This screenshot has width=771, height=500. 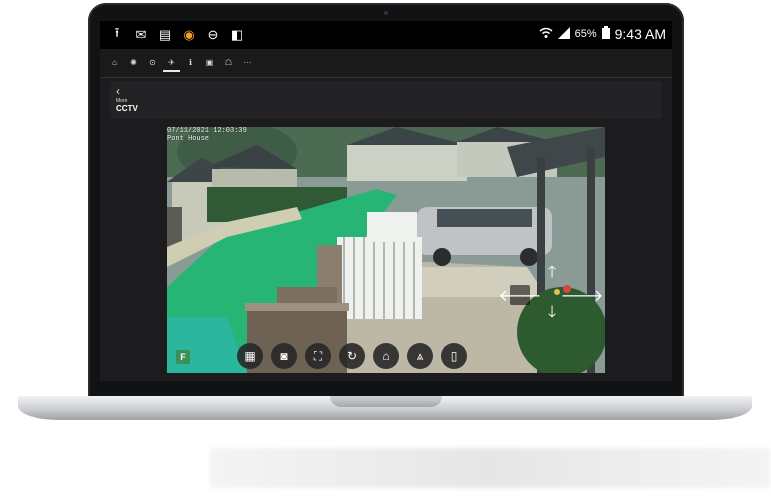 What do you see at coordinates (127, 108) in the screenshot?
I see `page-title: CCTV` at bounding box center [127, 108].